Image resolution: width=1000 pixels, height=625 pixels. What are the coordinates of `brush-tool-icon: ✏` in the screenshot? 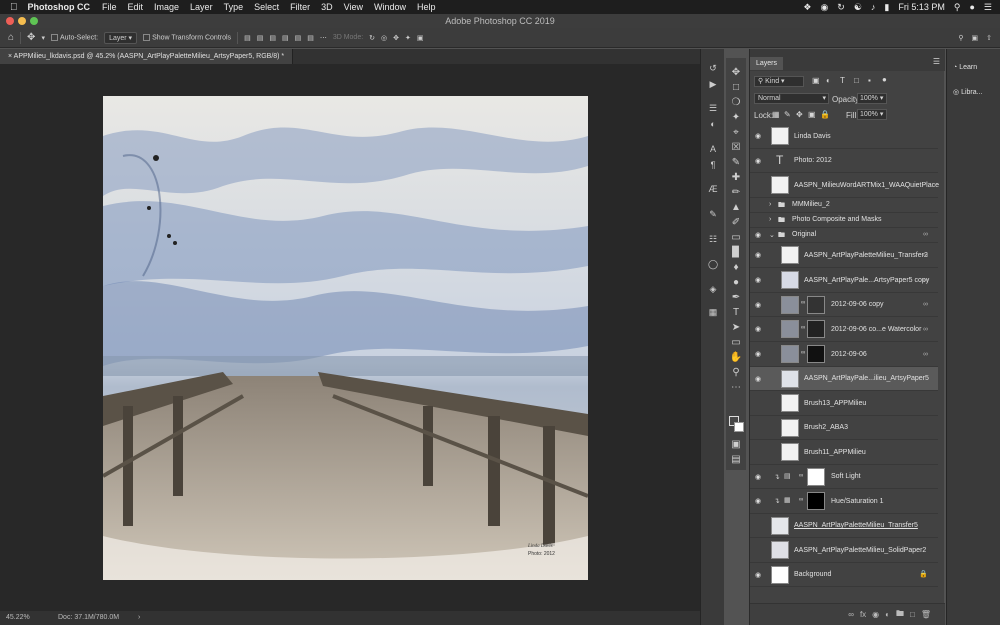 It's located at (736, 193).